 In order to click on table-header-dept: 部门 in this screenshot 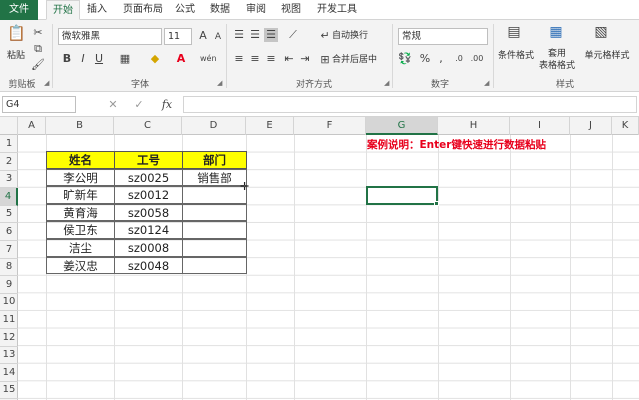, I will do `click(214, 160)`.